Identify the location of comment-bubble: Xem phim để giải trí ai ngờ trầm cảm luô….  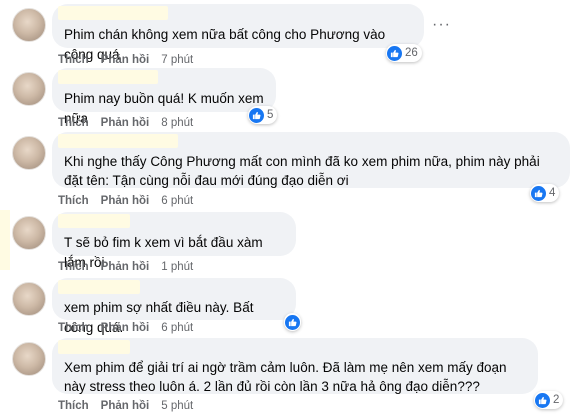
(295, 366).